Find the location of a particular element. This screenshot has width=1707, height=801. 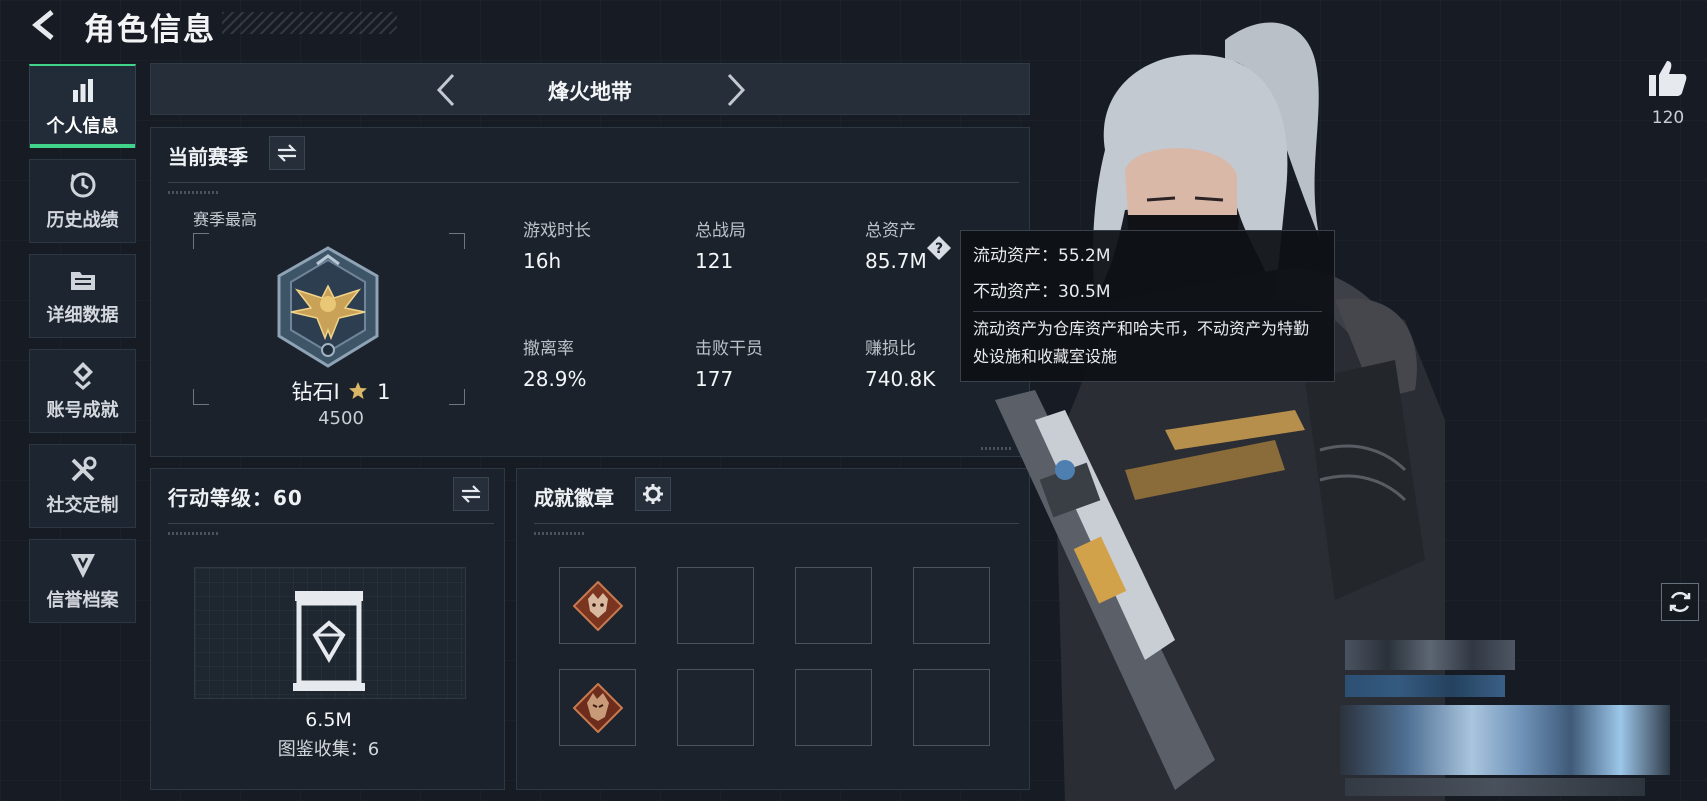

nav-item-credit-record: 信誉档案 is located at coordinates (82, 581).